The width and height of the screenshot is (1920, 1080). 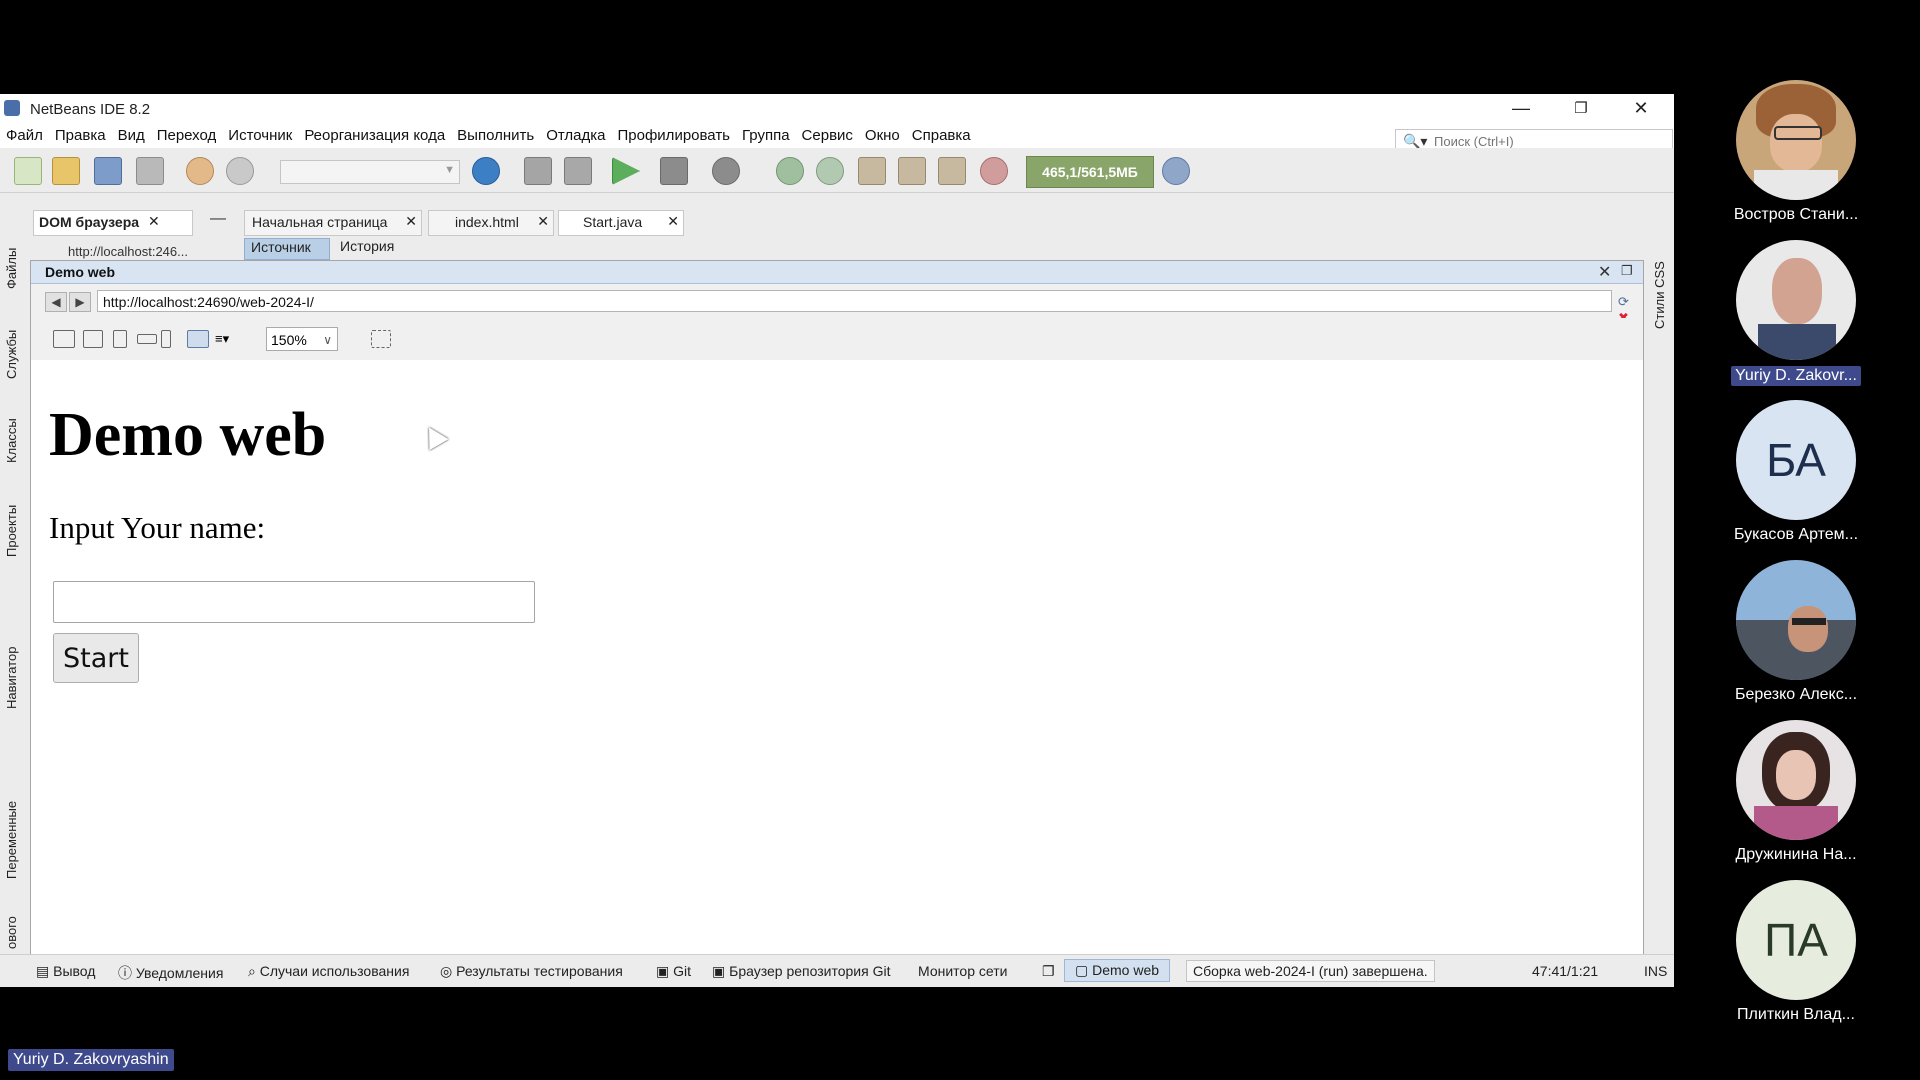 I want to click on url-field: http://localhost:24690/web-2024-I/, so click(x=854, y=301).